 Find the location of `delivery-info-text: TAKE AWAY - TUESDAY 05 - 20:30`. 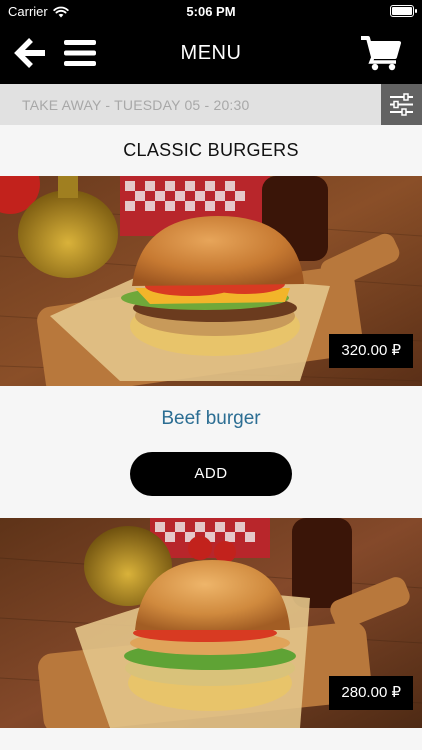

delivery-info-text: TAKE AWAY - TUESDAY 05 - 20:30 is located at coordinates (136, 105).